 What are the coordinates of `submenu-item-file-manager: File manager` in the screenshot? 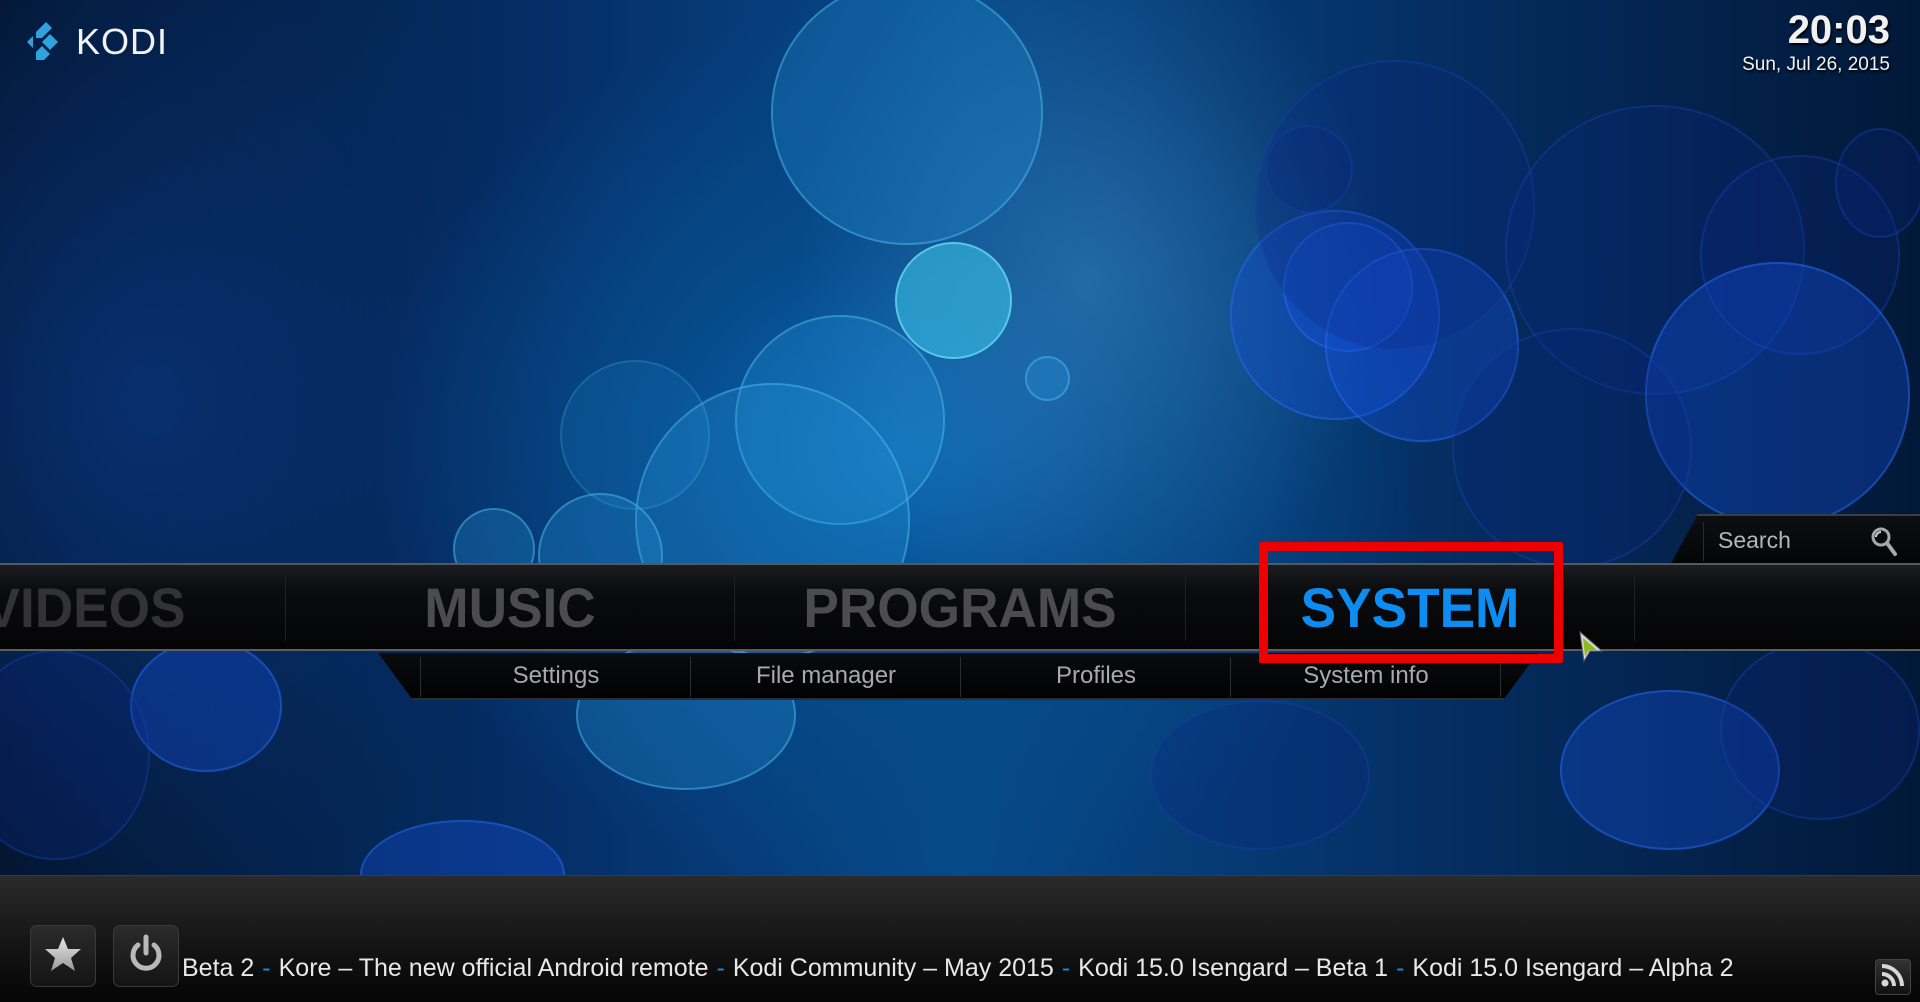 It's located at (826, 675).